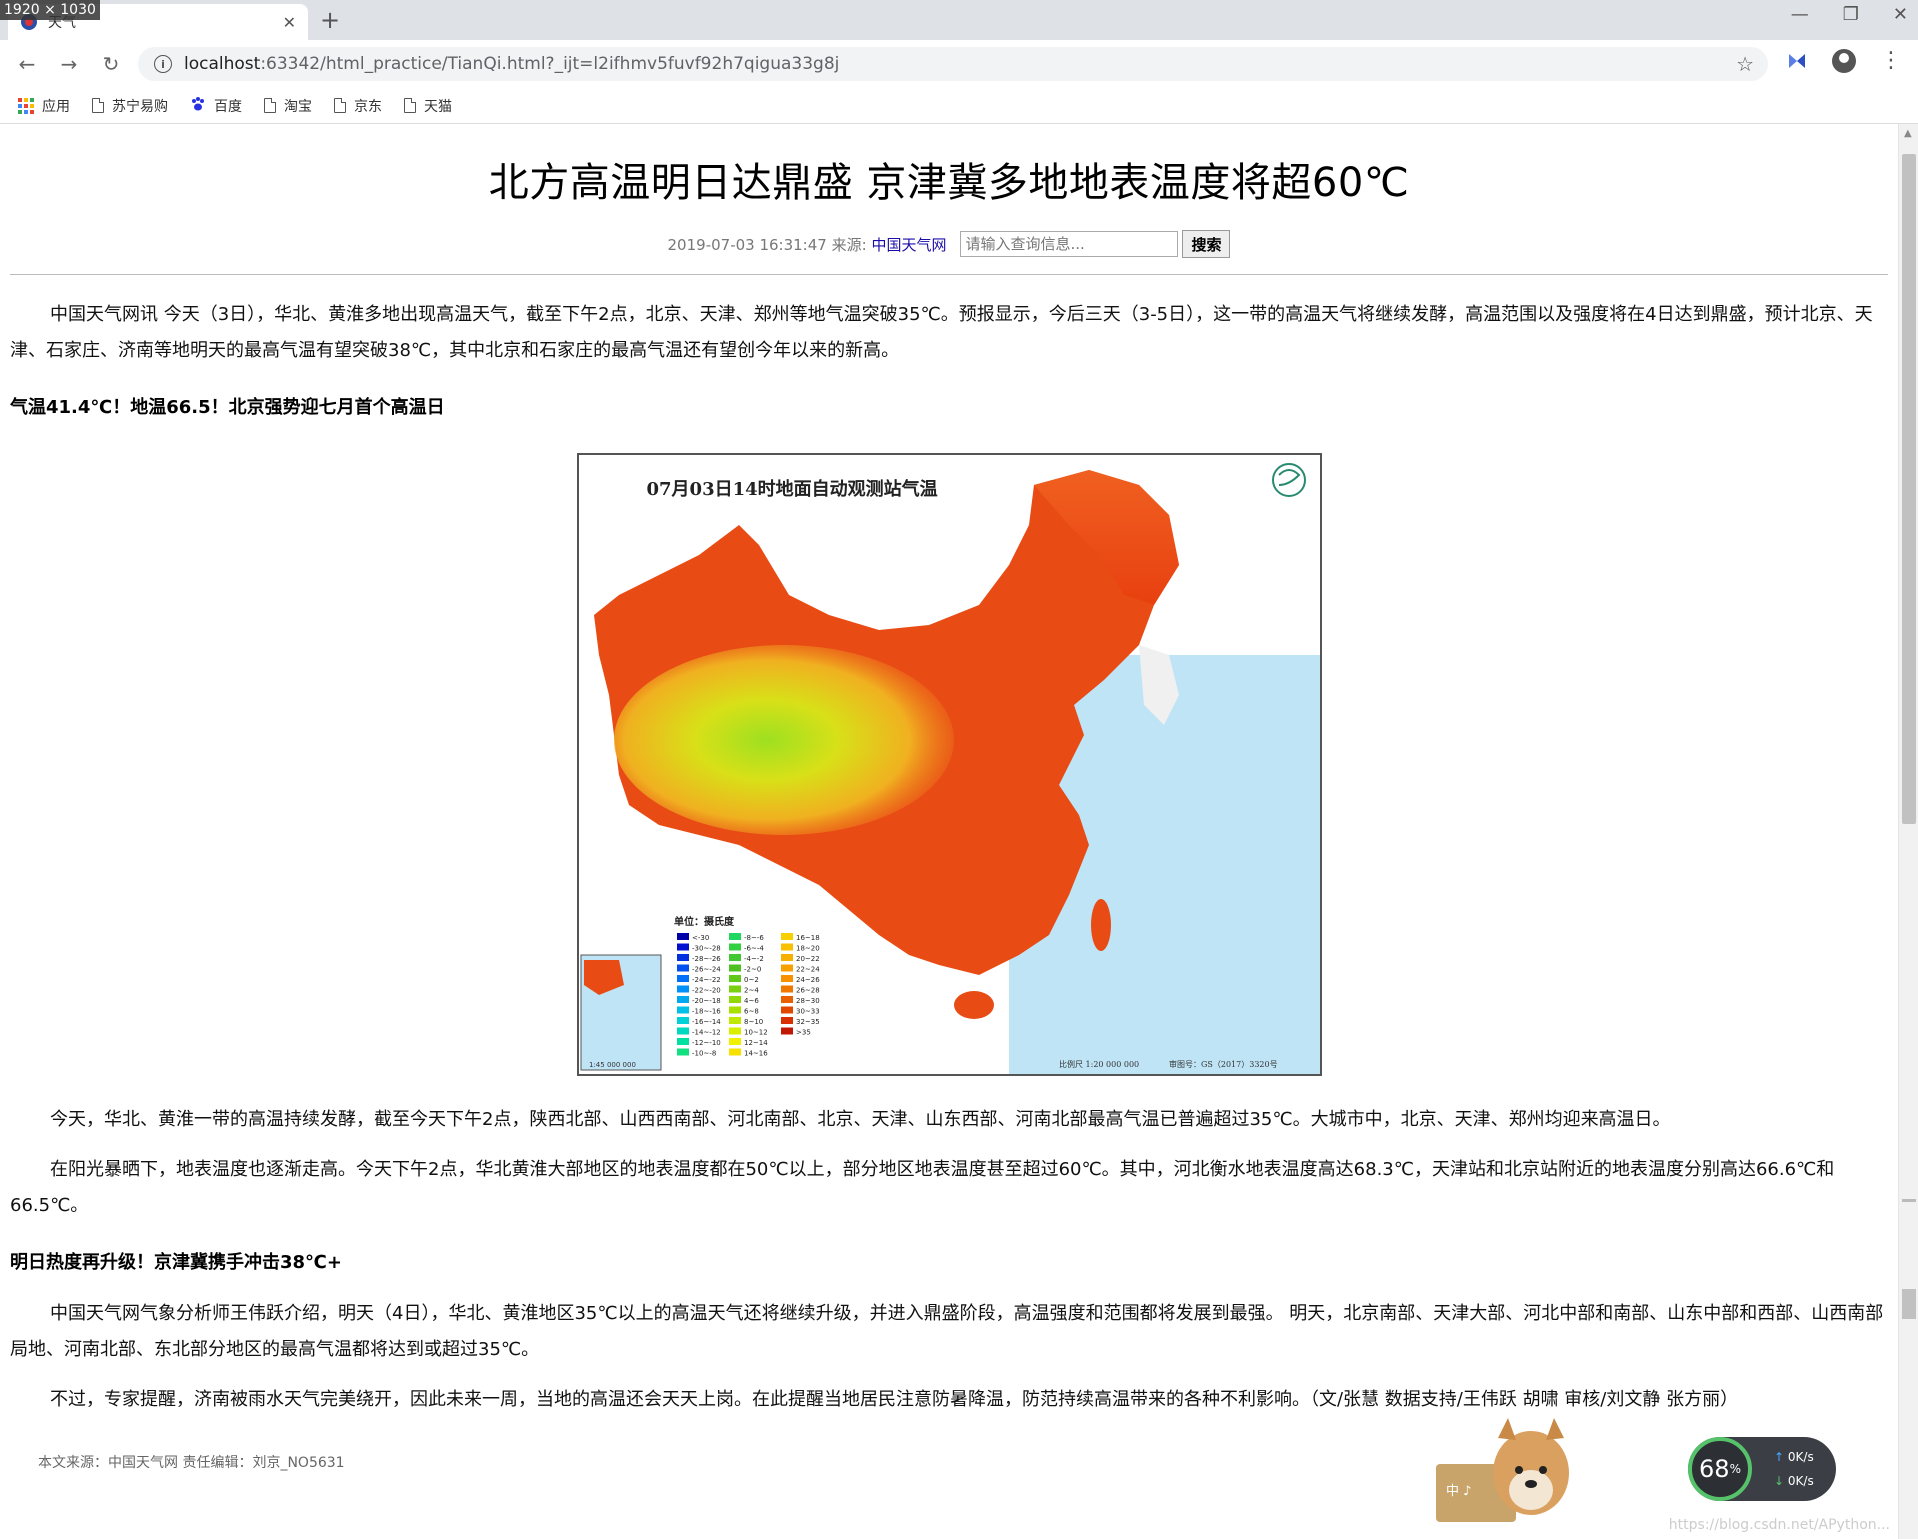 The image size is (1918, 1539). I want to click on bookmark-apps: 应用, so click(44, 106).